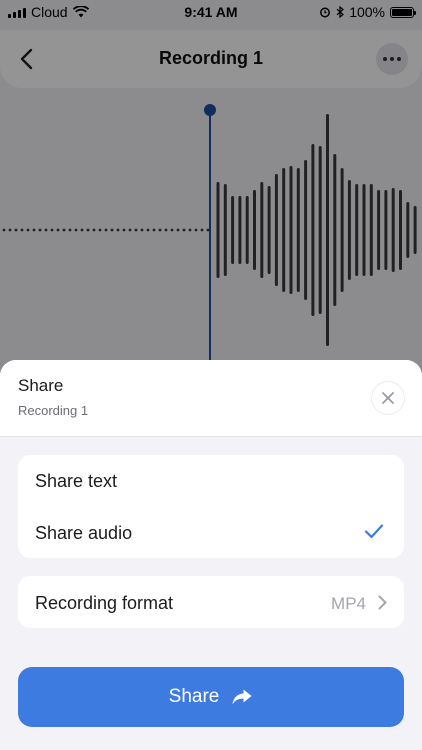 The image size is (422, 750). What do you see at coordinates (84, 533) in the screenshot?
I see `share-audio-label: Share audio` at bounding box center [84, 533].